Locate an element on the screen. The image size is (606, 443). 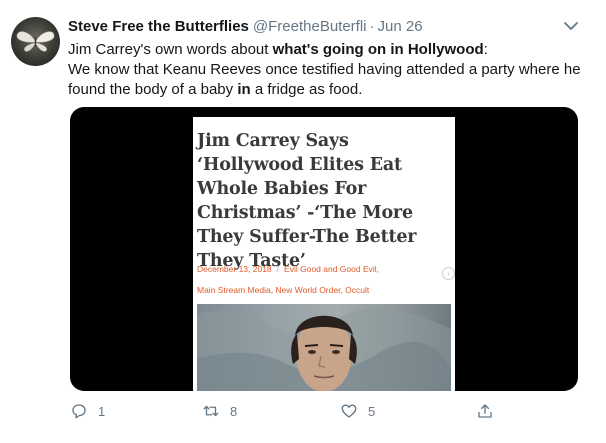
tweet-actions: 1 8 5 is located at coordinates (303, 411).